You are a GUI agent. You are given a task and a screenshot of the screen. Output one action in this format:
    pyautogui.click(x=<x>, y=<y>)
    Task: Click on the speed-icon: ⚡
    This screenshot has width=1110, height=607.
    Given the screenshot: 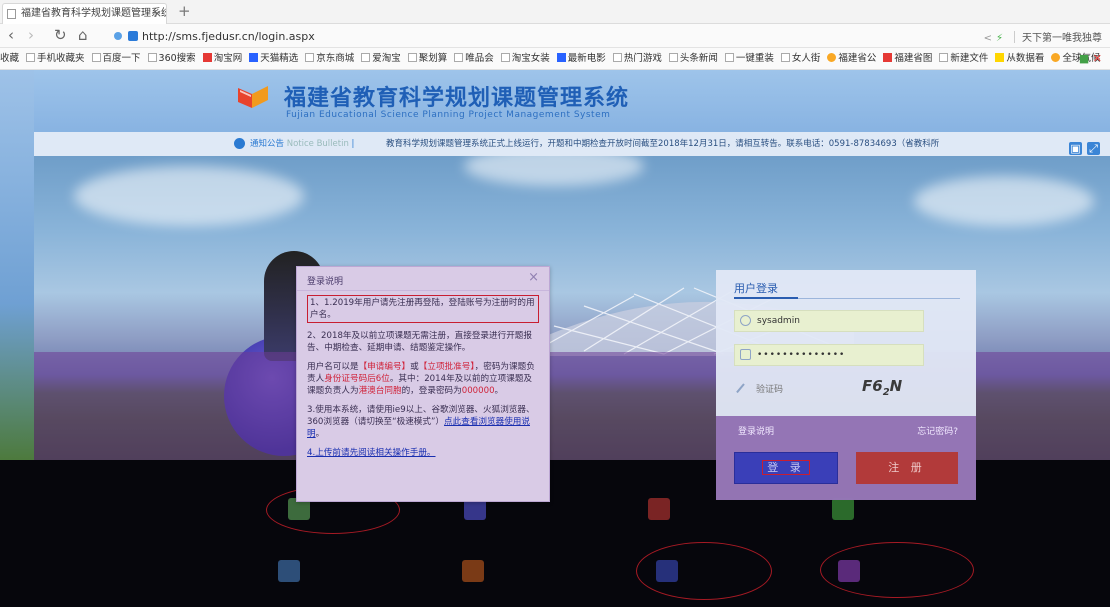 What is the action you would take?
    pyautogui.click(x=999, y=38)
    